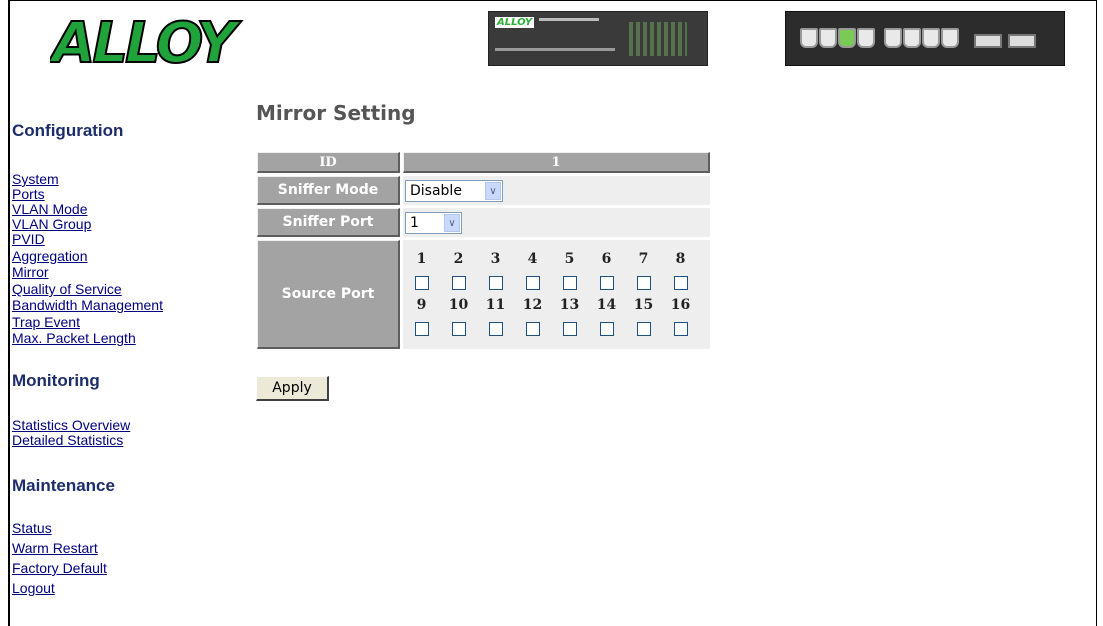 Image resolution: width=1103 pixels, height=626 pixels. What do you see at coordinates (606, 258) in the screenshot?
I see `port-number: 6` at bounding box center [606, 258].